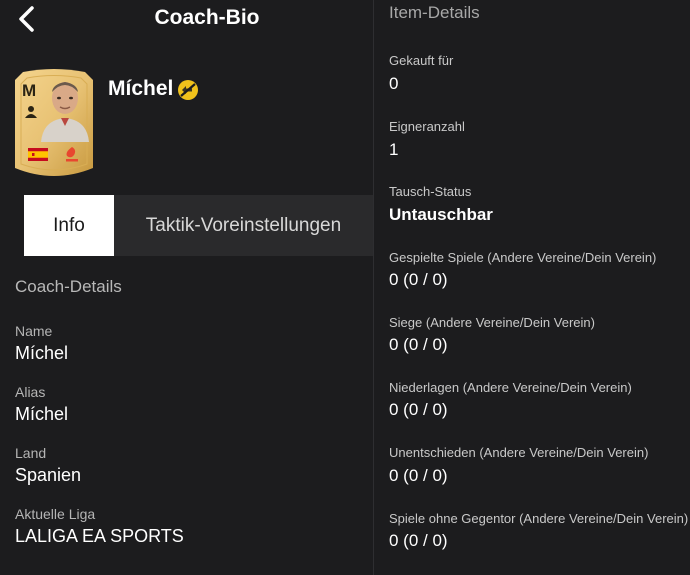 This screenshot has width=690, height=575. I want to click on club-icon, so click(31, 112).